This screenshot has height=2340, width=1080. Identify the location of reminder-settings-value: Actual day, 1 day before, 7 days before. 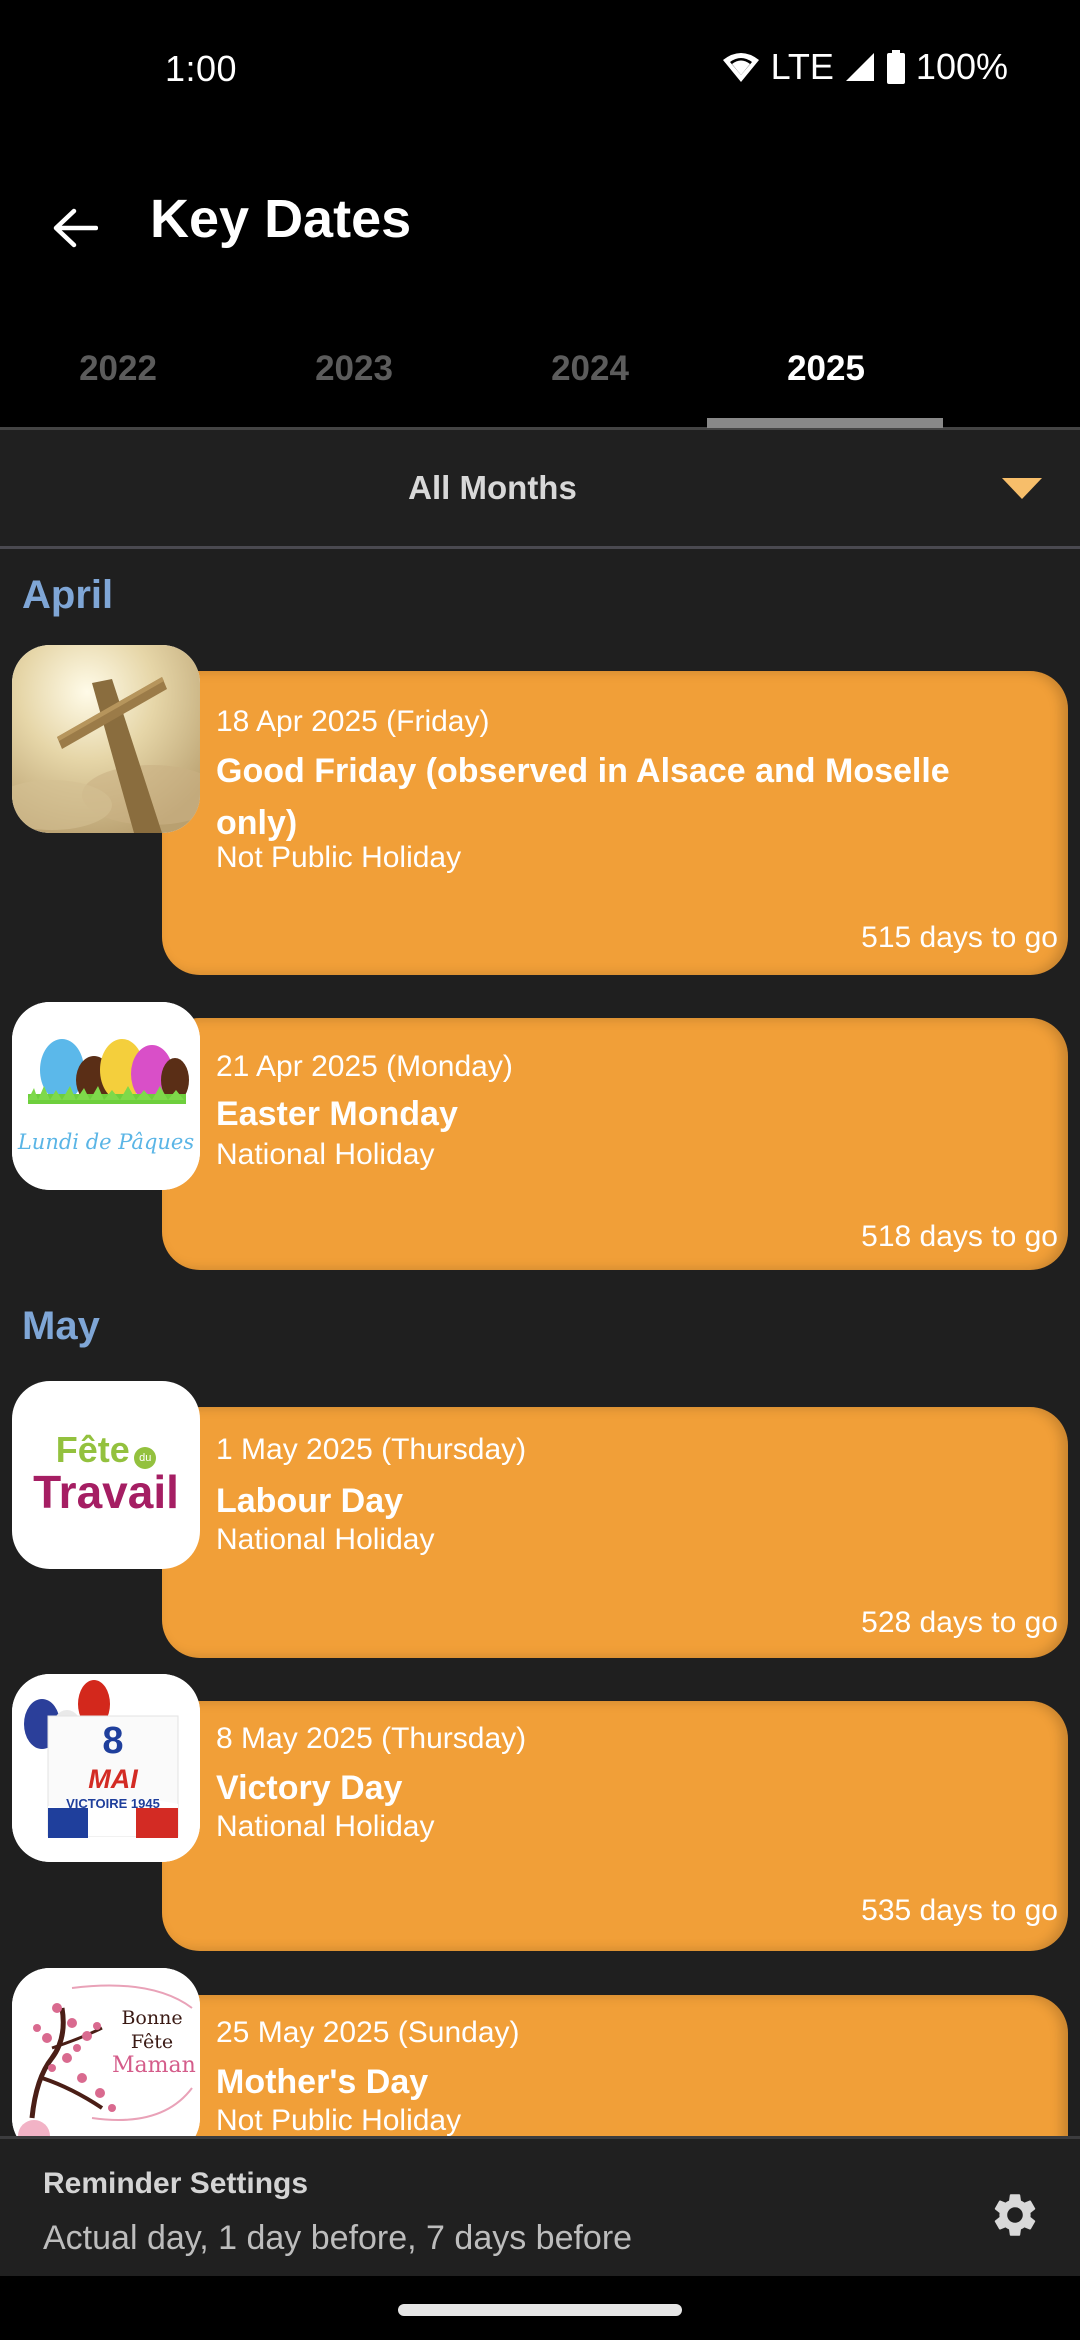
(338, 2238).